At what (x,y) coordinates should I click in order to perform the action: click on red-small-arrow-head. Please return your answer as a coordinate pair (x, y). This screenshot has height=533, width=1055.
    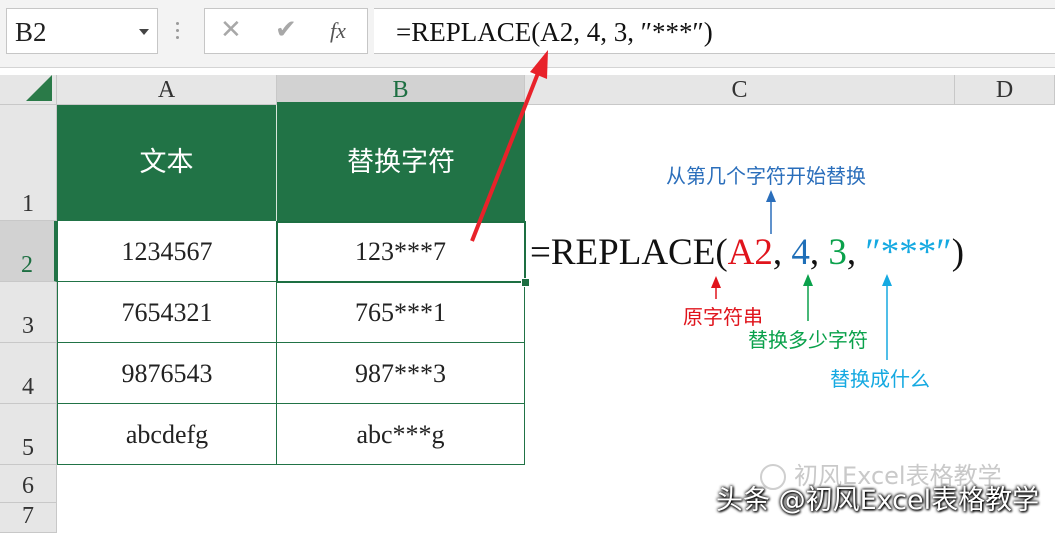
    Looking at the image, I should click on (716, 282).